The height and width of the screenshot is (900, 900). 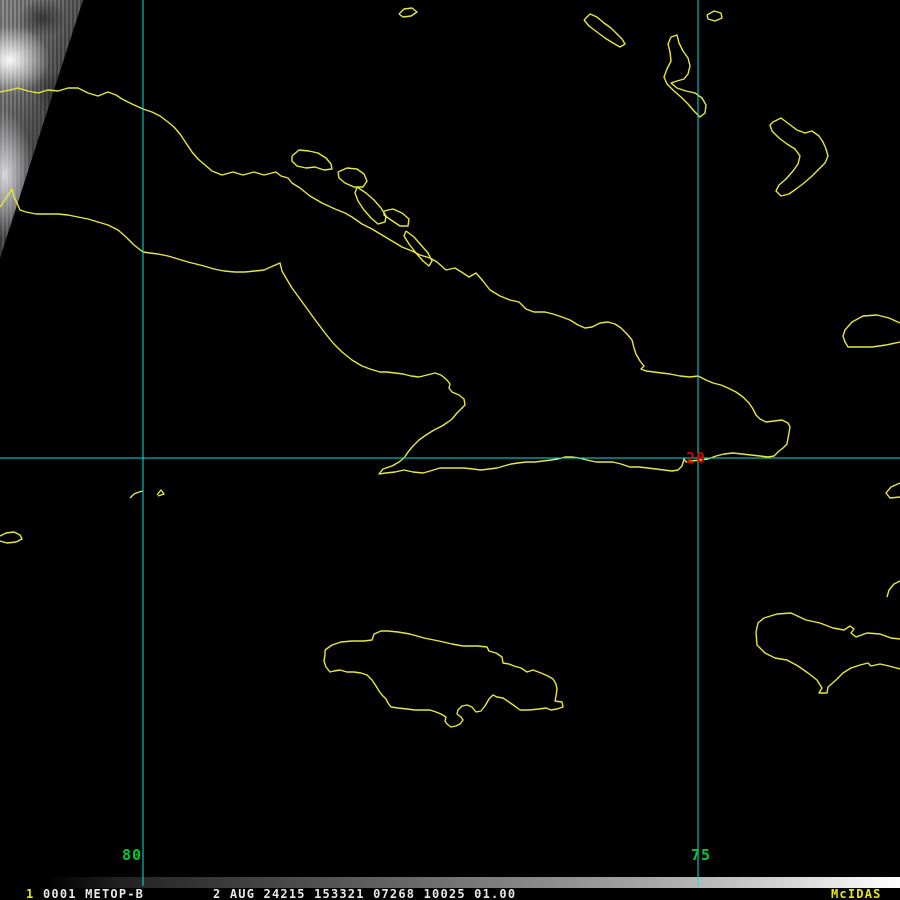 What do you see at coordinates (94, 893) in the screenshot?
I see `image-id-satellite-label: 0001 METOP-B` at bounding box center [94, 893].